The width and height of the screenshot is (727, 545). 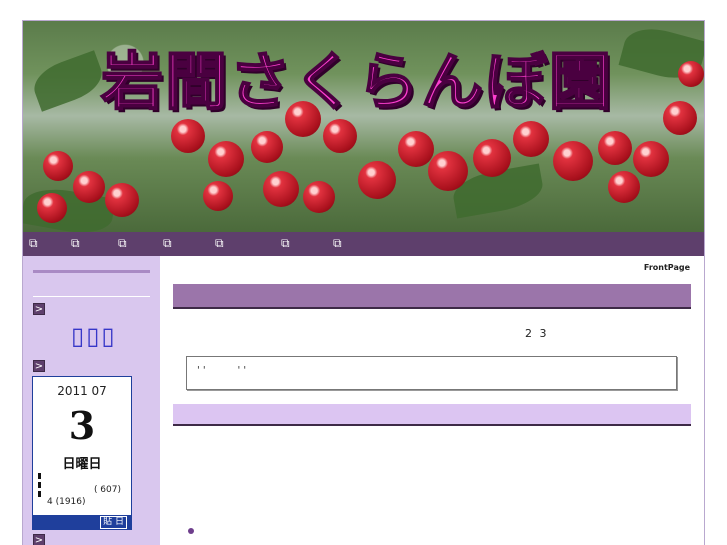 What do you see at coordinates (94, 336) in the screenshot?
I see `sidebar-counter: ▯▯▯` at bounding box center [94, 336].